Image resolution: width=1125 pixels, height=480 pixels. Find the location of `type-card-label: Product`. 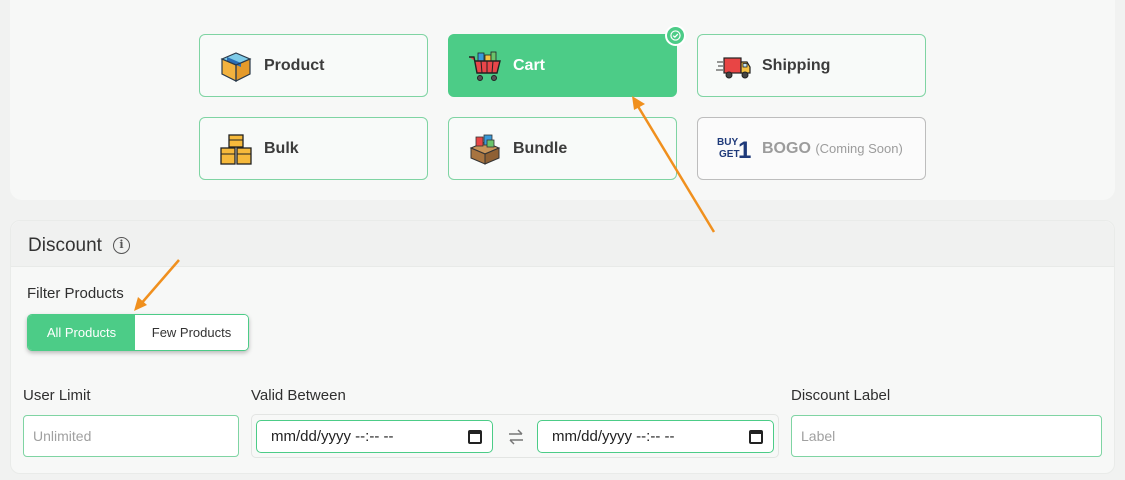

type-card-label: Product is located at coordinates (294, 65).